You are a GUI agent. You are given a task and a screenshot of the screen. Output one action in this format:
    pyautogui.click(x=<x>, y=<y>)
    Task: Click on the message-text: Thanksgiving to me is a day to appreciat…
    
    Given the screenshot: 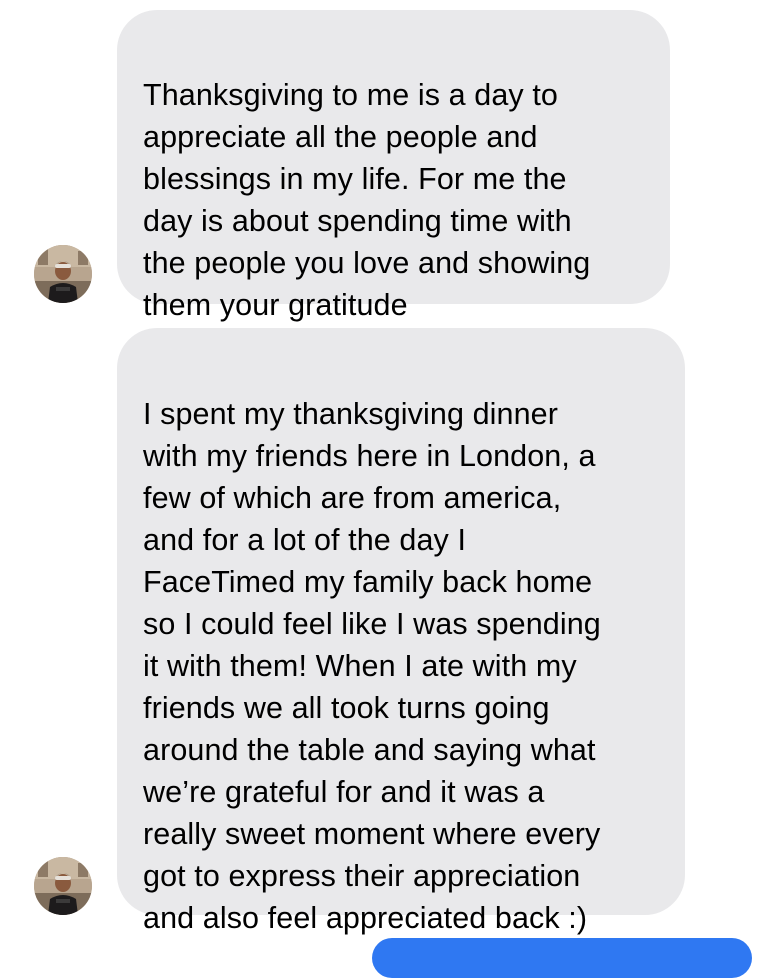 What is the action you would take?
    pyautogui.click(x=367, y=200)
    